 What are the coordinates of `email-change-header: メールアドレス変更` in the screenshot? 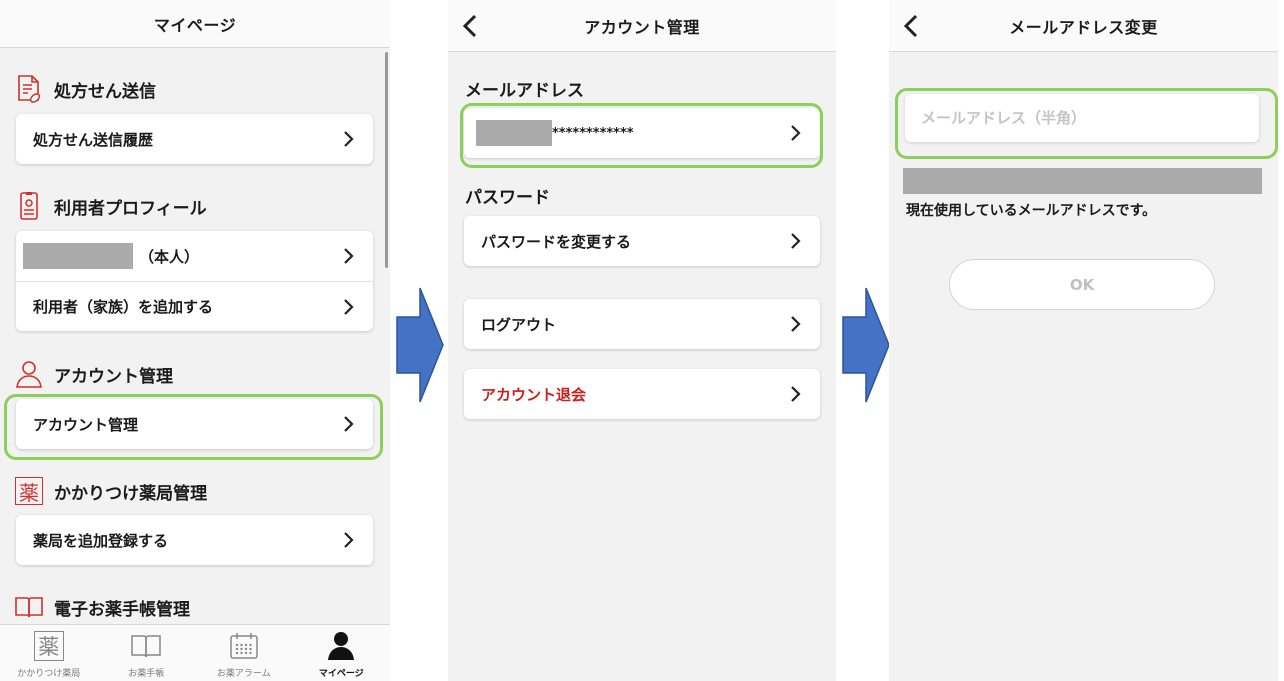 It's located at (1083, 26).